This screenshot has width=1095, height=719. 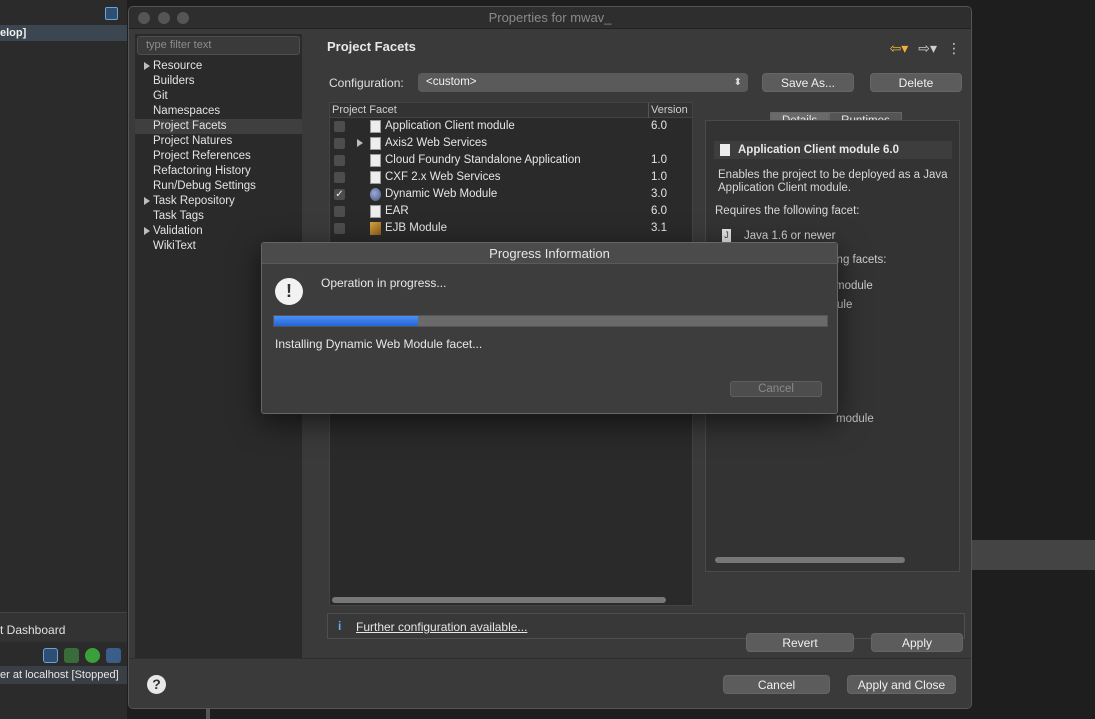 What do you see at coordinates (218, 186) in the screenshot?
I see `sidebar-item-run-debug-settings: Run/Debug Settings` at bounding box center [218, 186].